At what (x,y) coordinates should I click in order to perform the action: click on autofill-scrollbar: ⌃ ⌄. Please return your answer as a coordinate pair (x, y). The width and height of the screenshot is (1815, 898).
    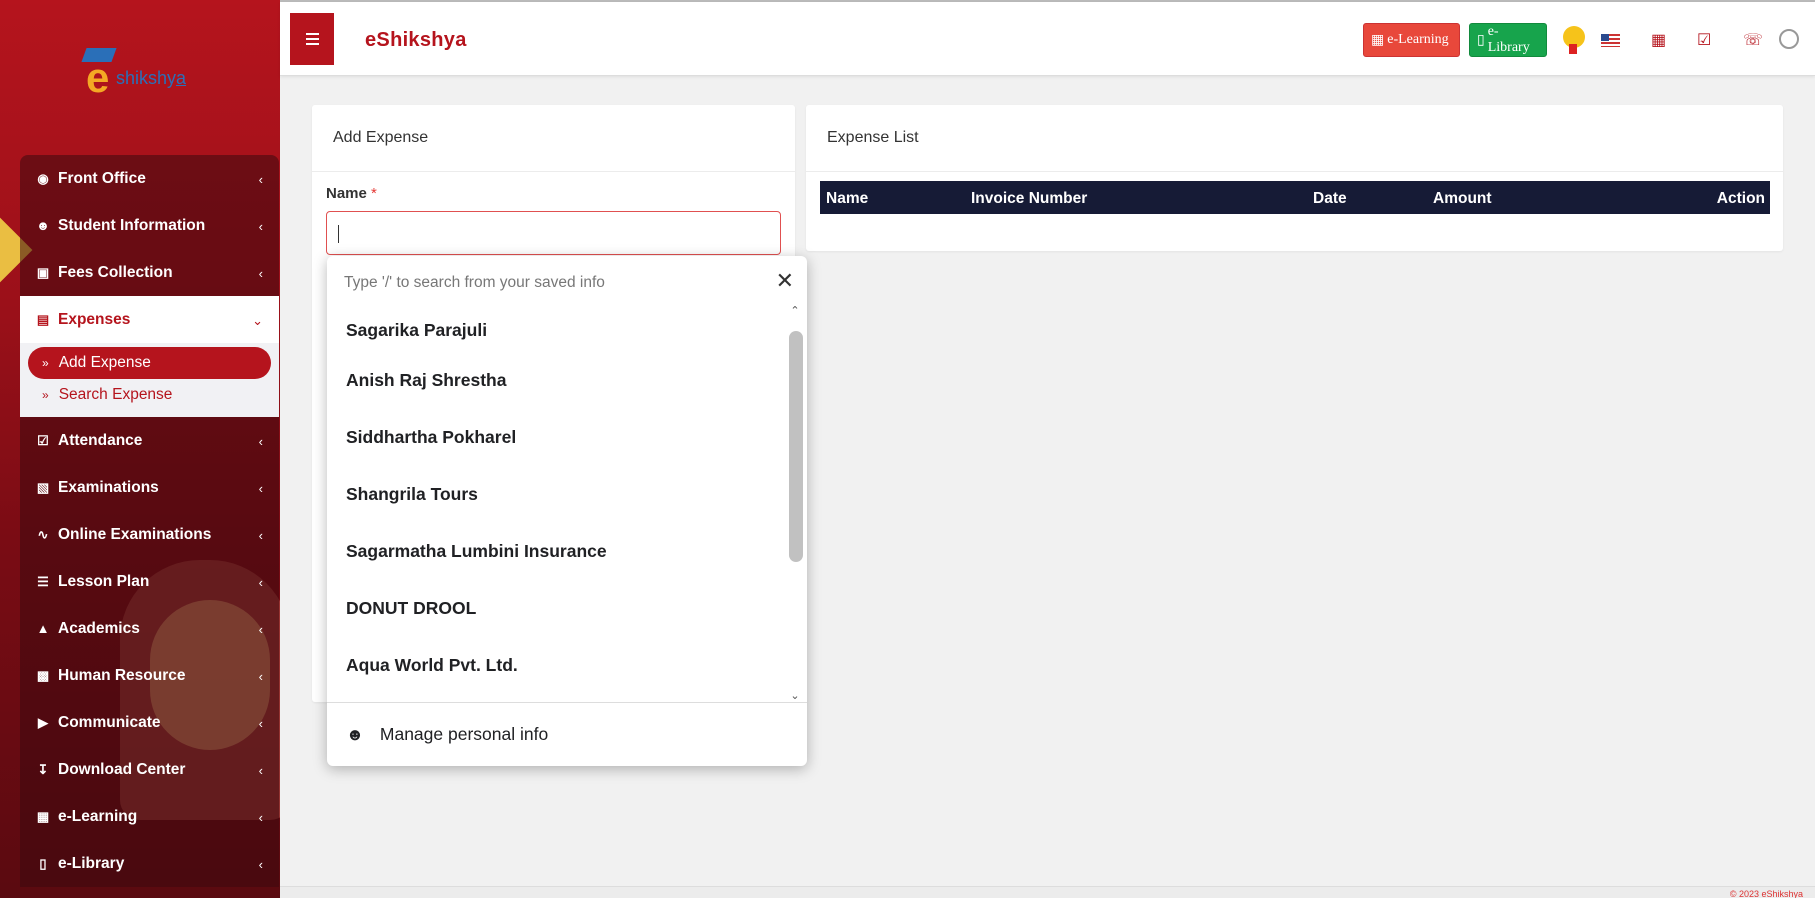
    Looking at the image, I should click on (795, 501).